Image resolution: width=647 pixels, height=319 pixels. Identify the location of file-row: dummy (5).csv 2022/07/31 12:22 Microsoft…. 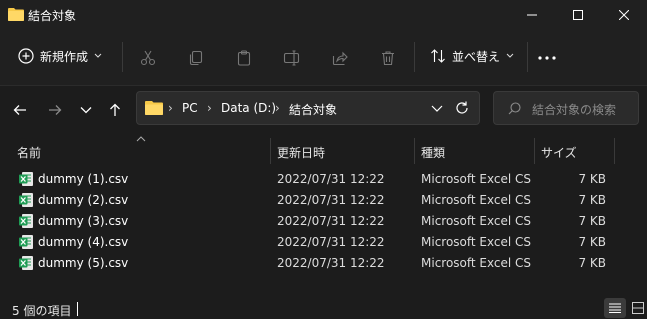
(314, 263).